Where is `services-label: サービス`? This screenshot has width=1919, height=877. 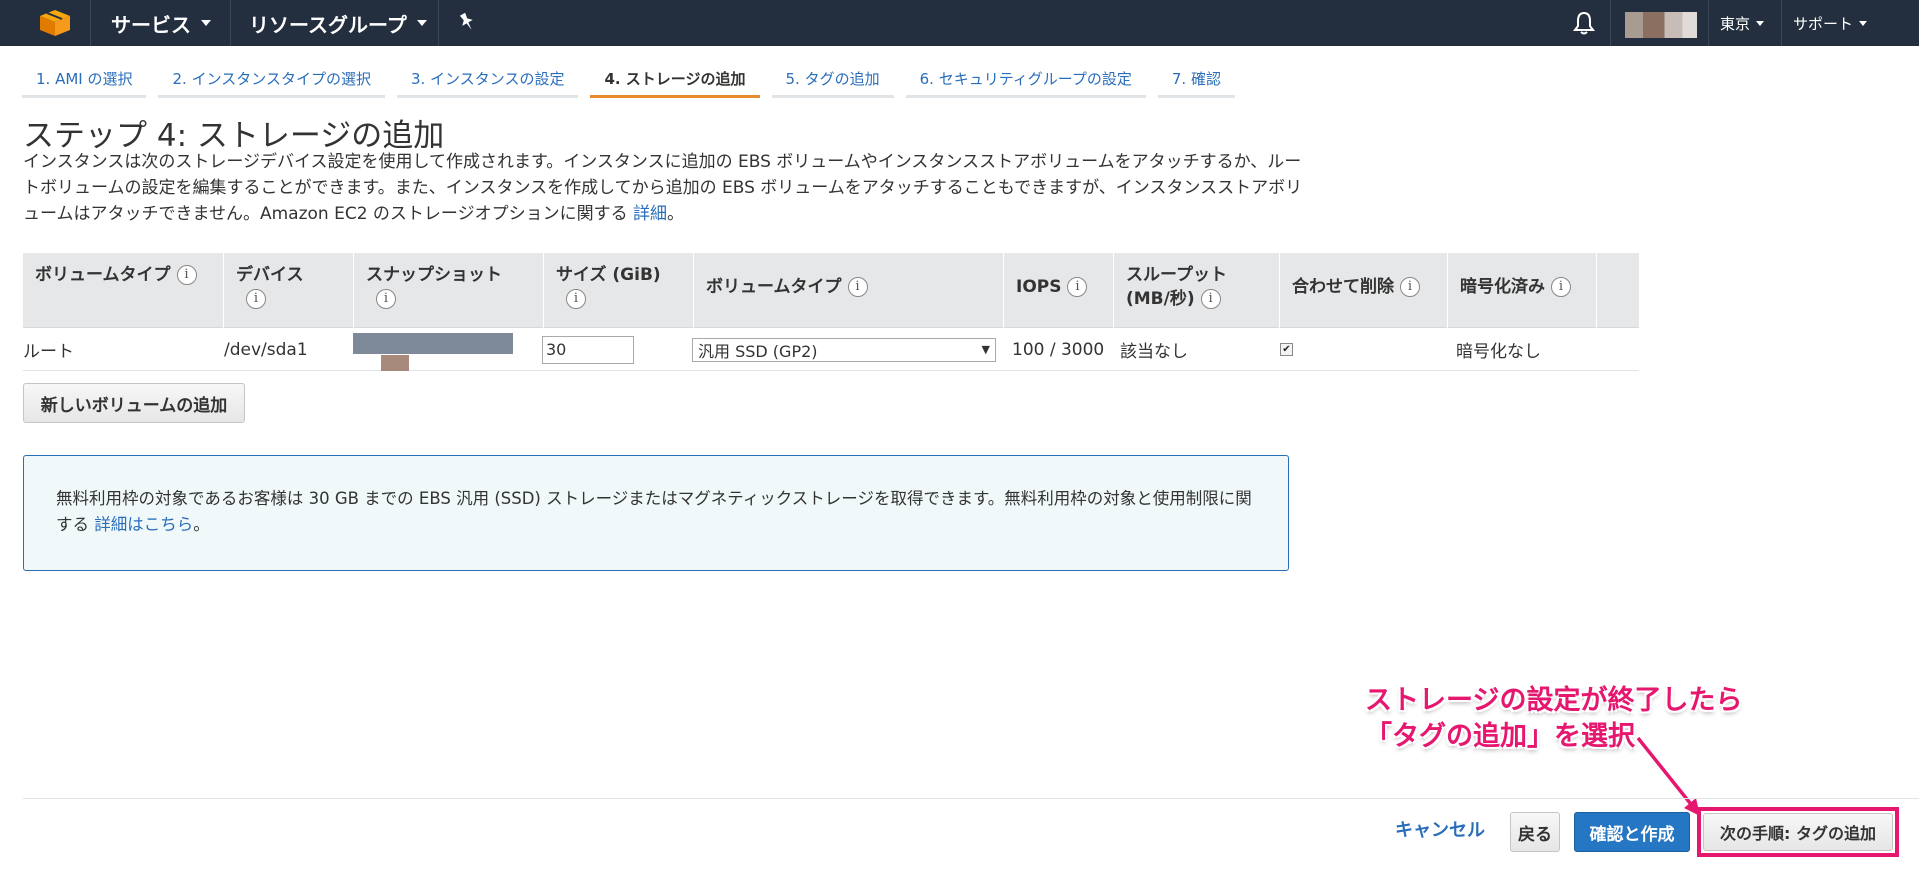
services-label: サービス is located at coordinates (151, 24).